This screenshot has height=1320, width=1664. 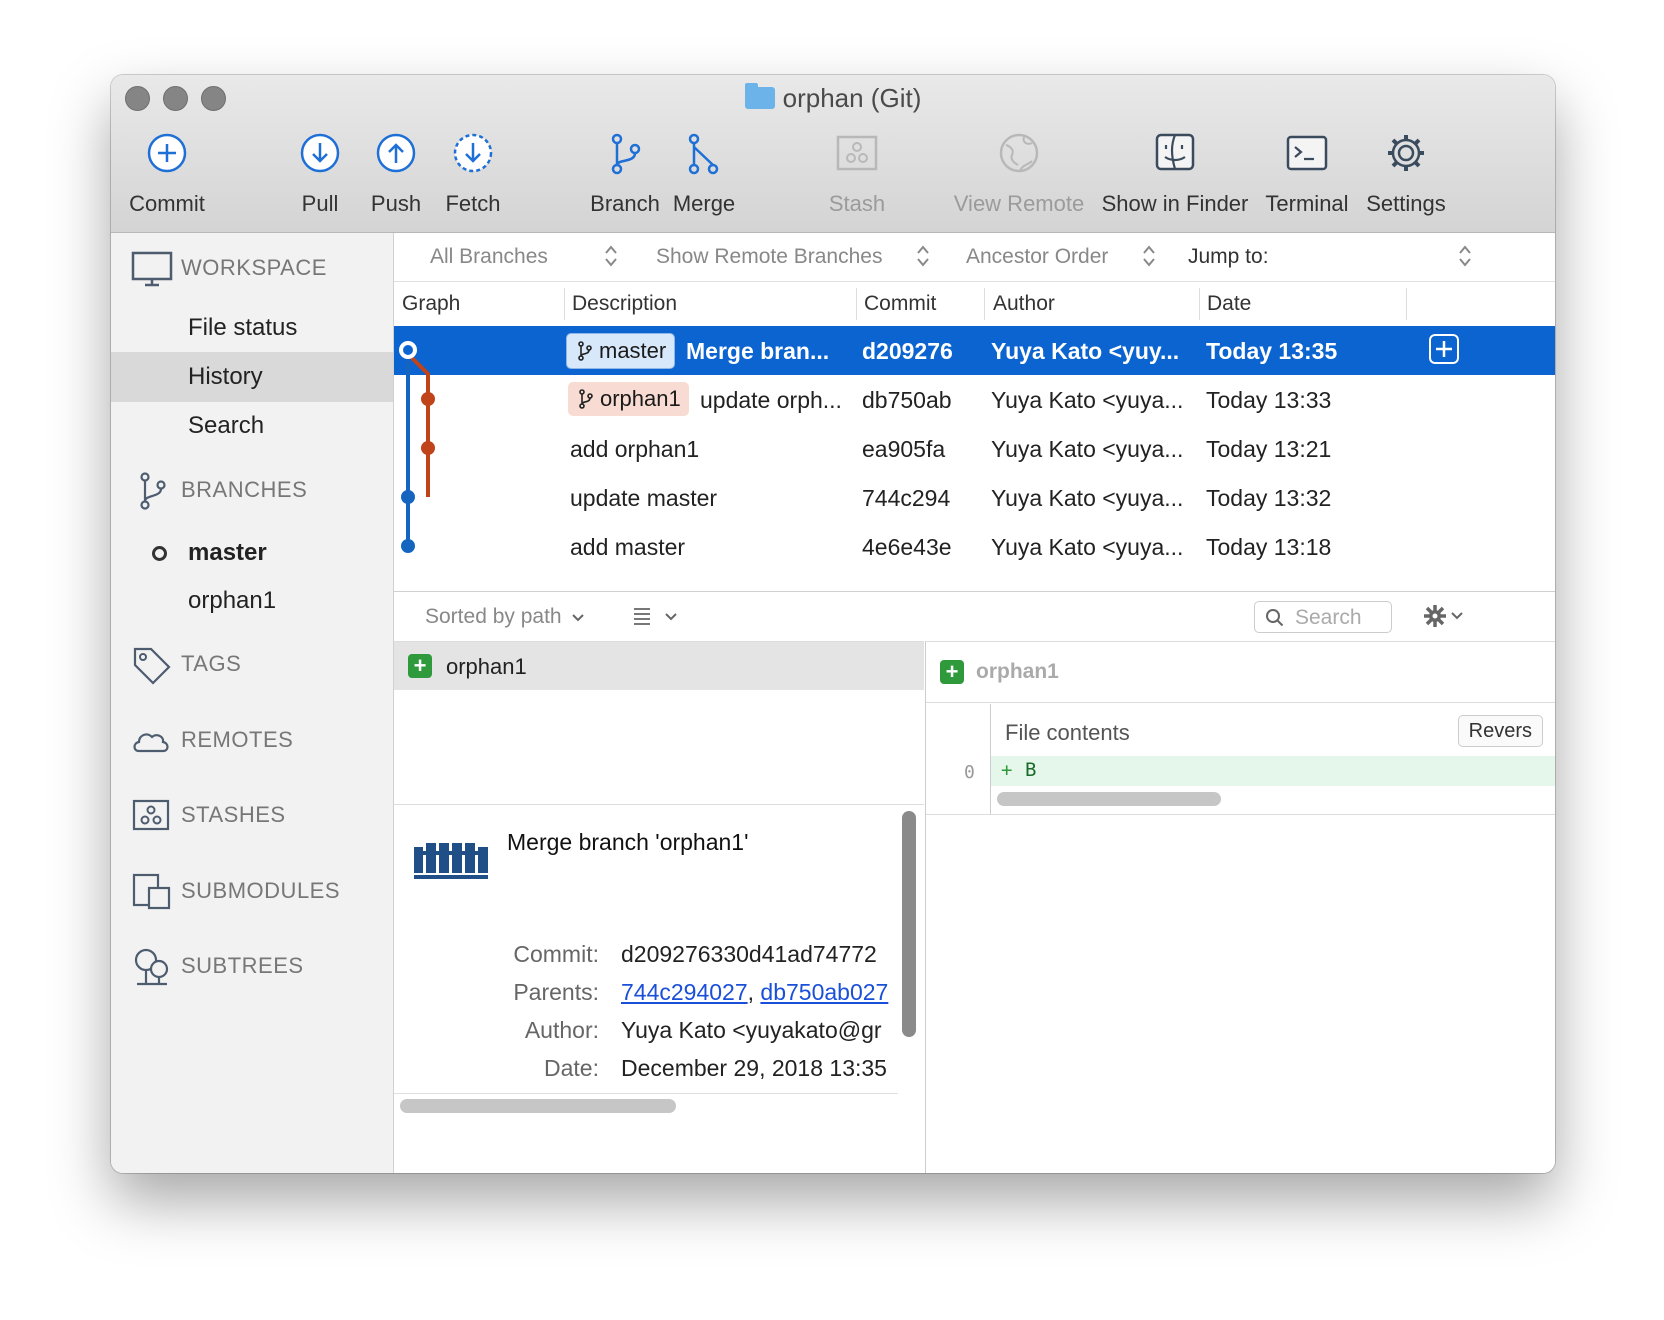 What do you see at coordinates (1269, 400) in the screenshot?
I see `commit-date: Today 13:33` at bounding box center [1269, 400].